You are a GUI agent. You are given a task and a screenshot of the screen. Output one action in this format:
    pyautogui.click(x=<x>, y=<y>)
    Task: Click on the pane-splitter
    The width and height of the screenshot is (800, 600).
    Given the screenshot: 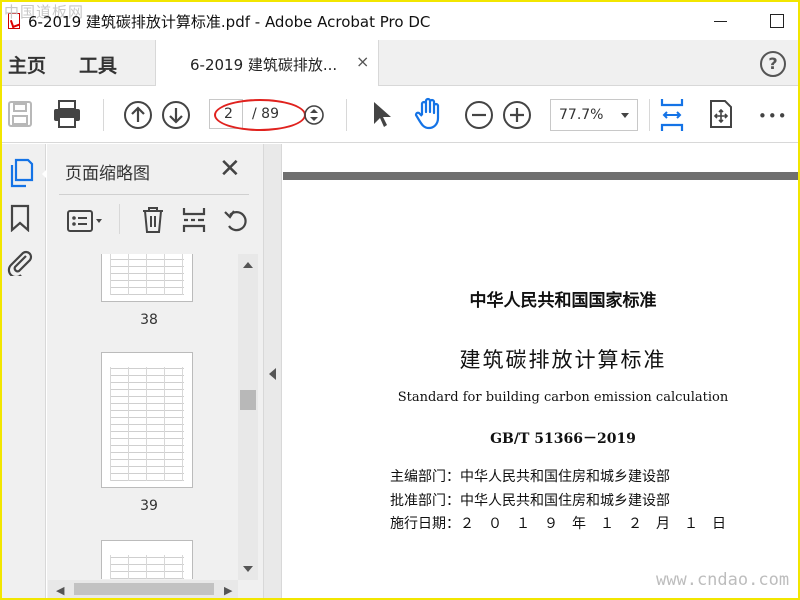 What is the action you would take?
    pyautogui.click(x=272, y=371)
    